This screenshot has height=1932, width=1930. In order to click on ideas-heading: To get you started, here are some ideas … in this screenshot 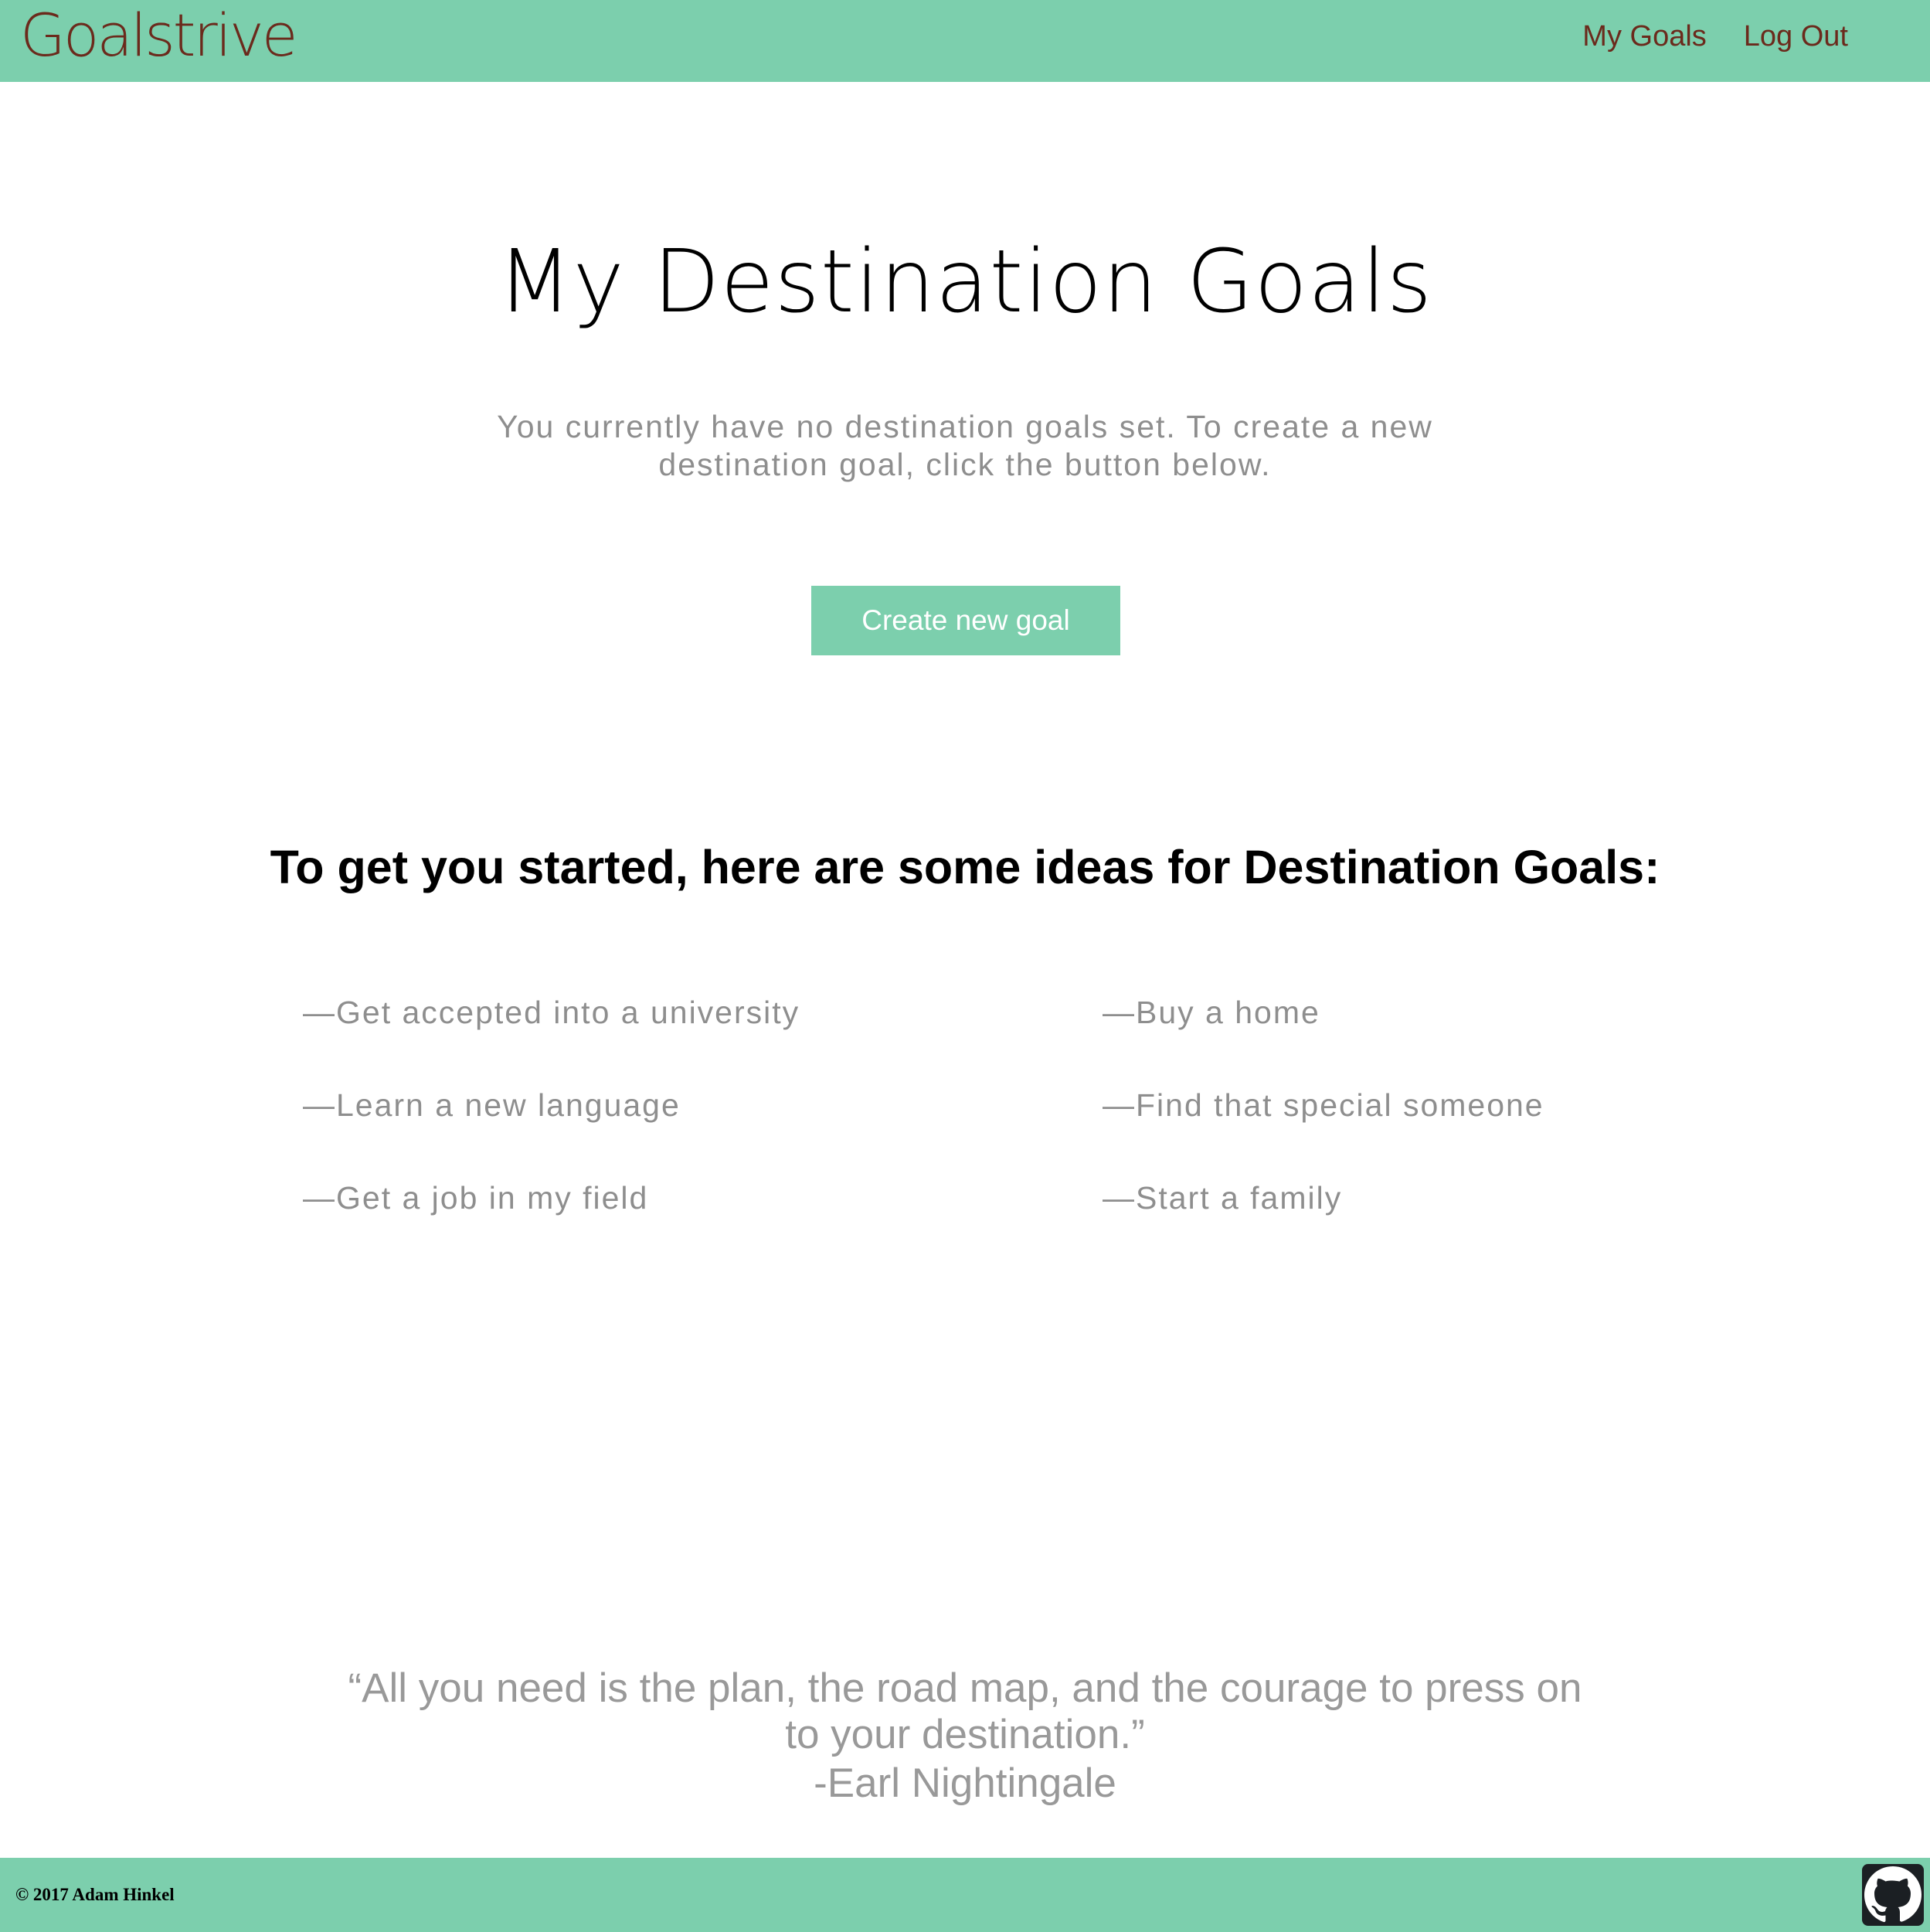, I will do `click(965, 867)`.